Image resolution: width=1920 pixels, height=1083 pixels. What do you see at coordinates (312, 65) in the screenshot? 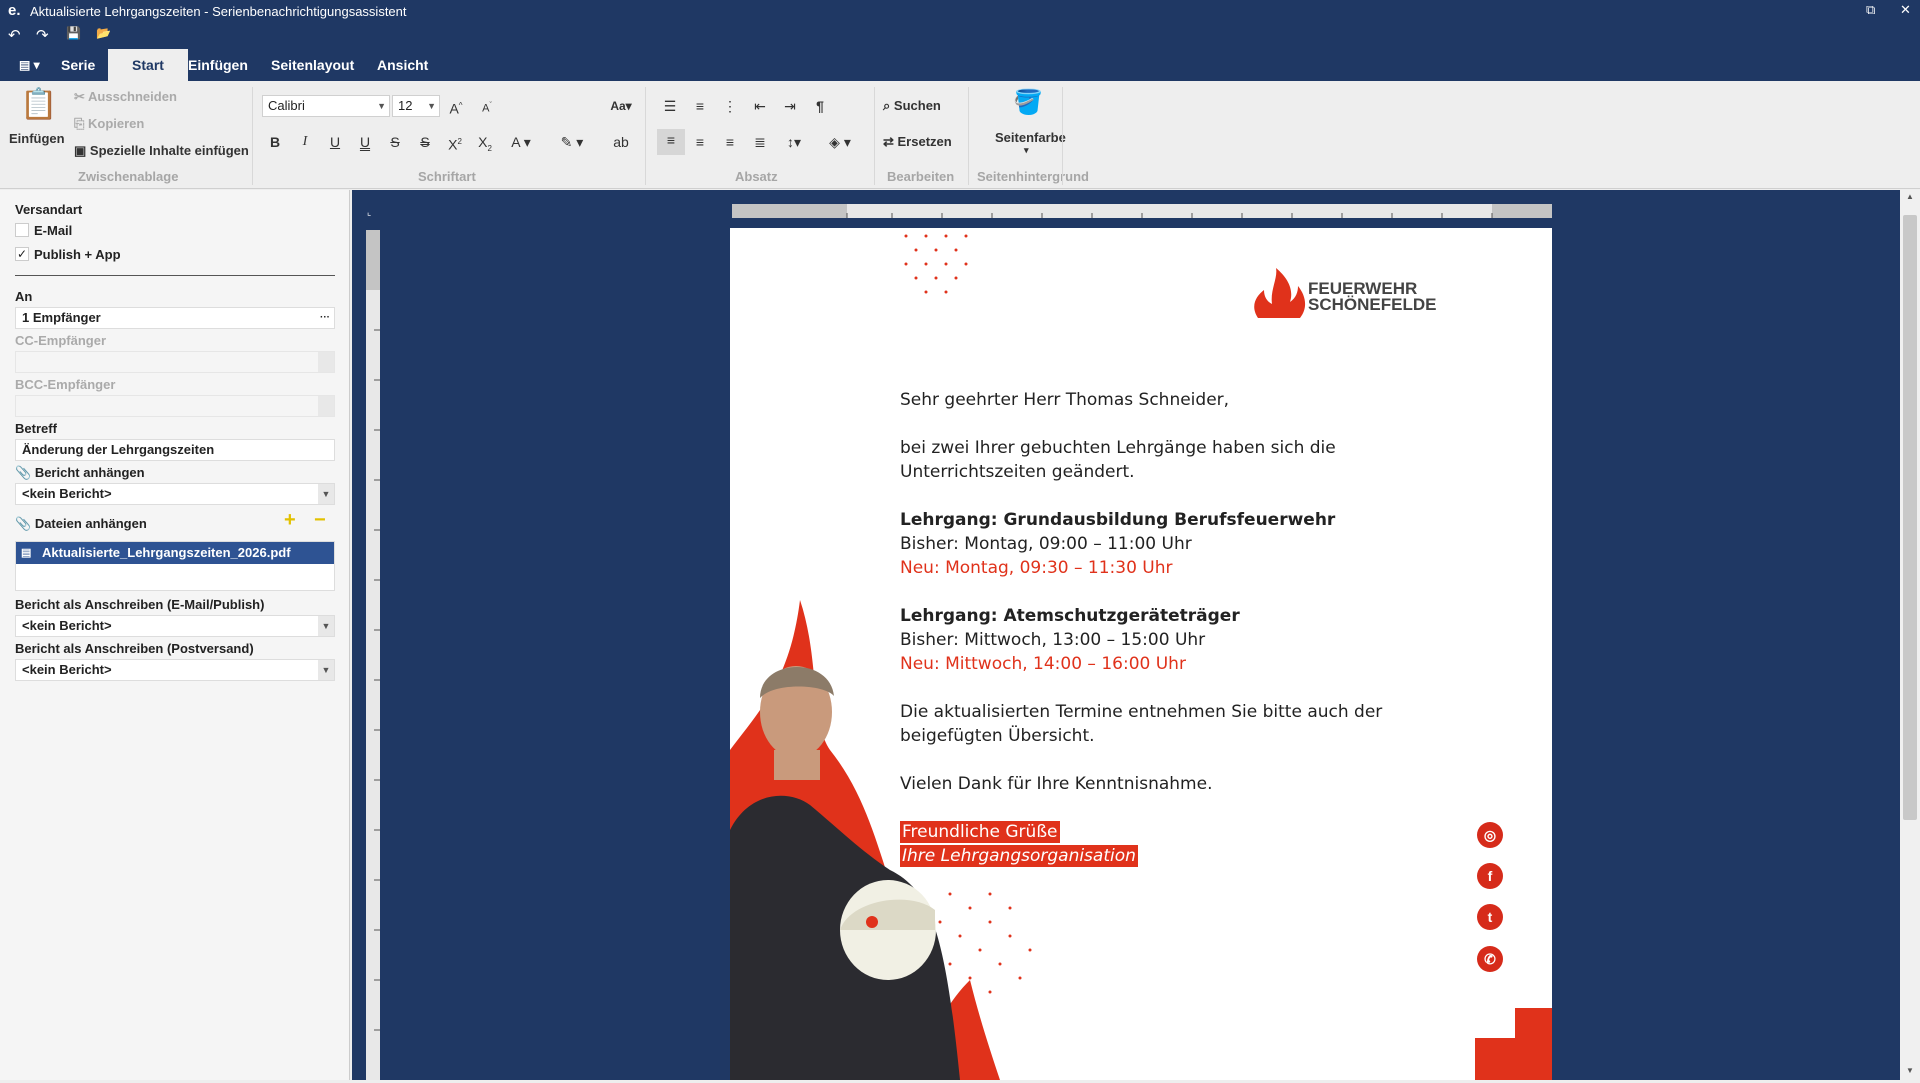
I see `tab-seitenlayout: Seitenlayout` at bounding box center [312, 65].